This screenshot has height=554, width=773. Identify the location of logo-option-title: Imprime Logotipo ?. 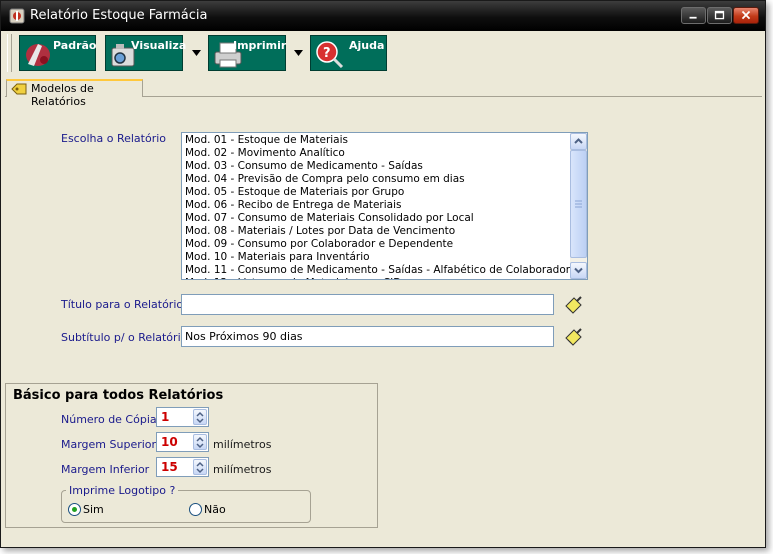
(122, 490).